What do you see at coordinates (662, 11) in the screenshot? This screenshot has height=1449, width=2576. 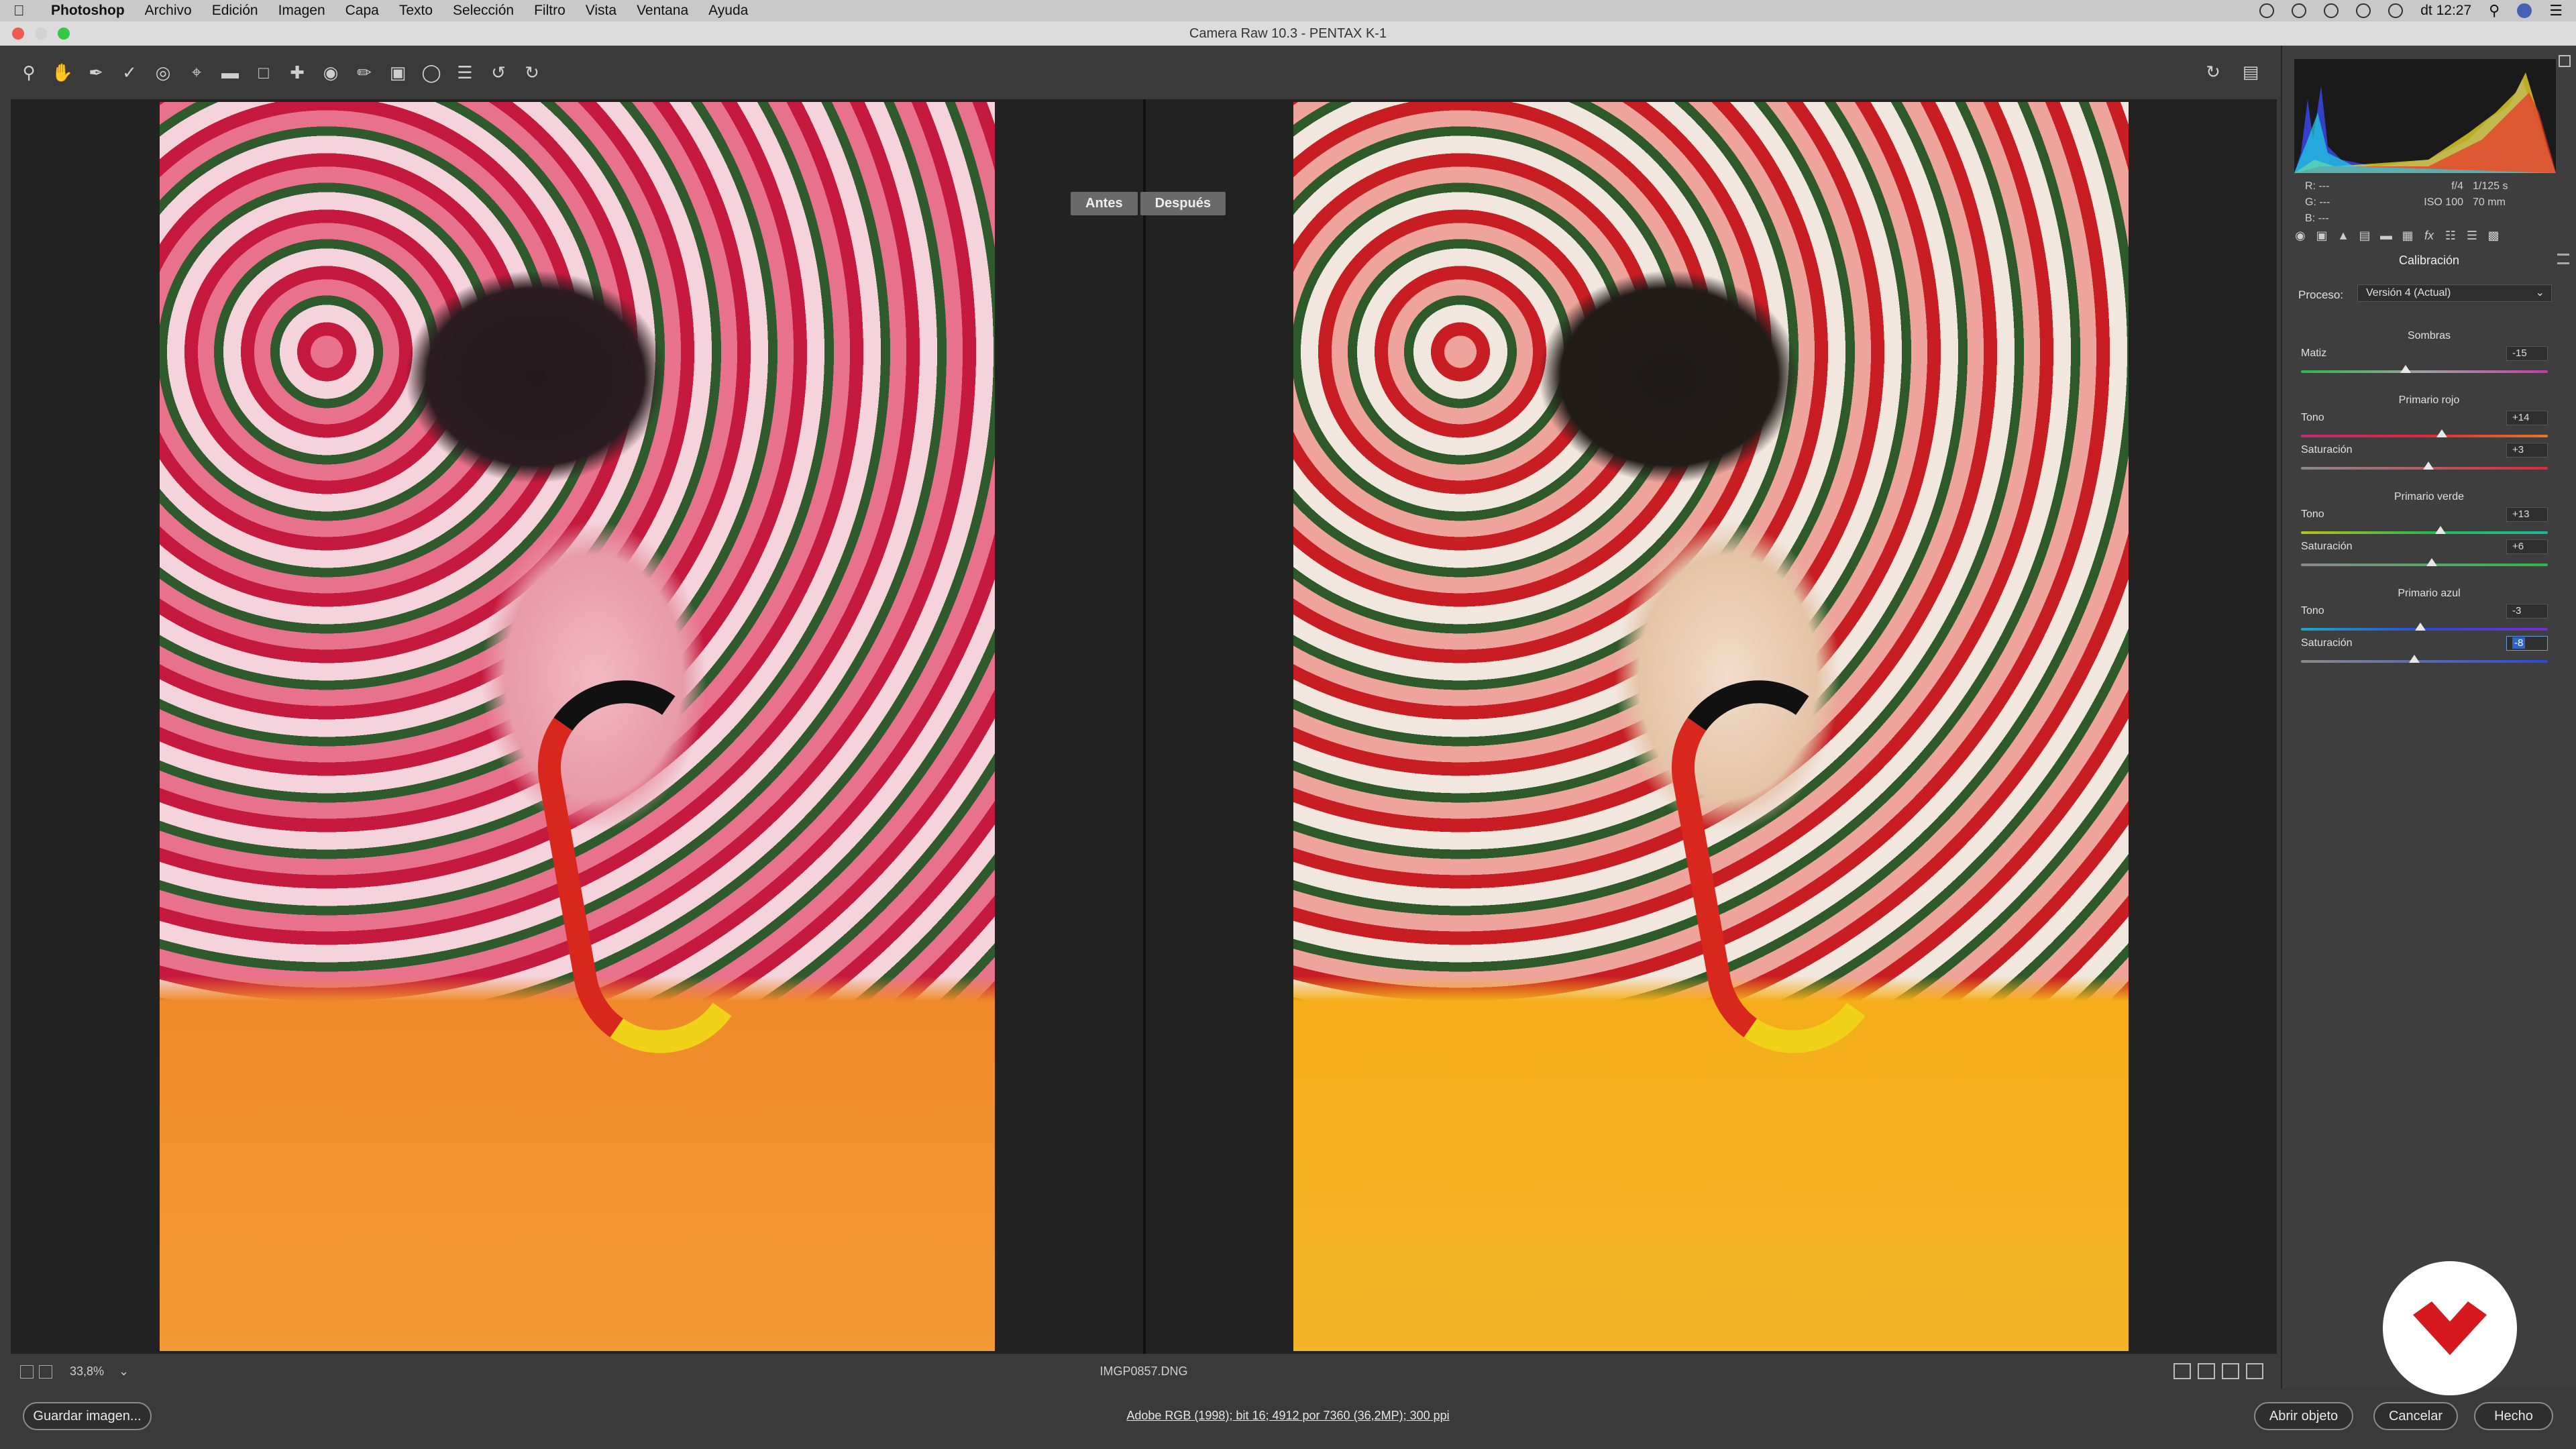 I see `menu-ventana: Ventana` at bounding box center [662, 11].